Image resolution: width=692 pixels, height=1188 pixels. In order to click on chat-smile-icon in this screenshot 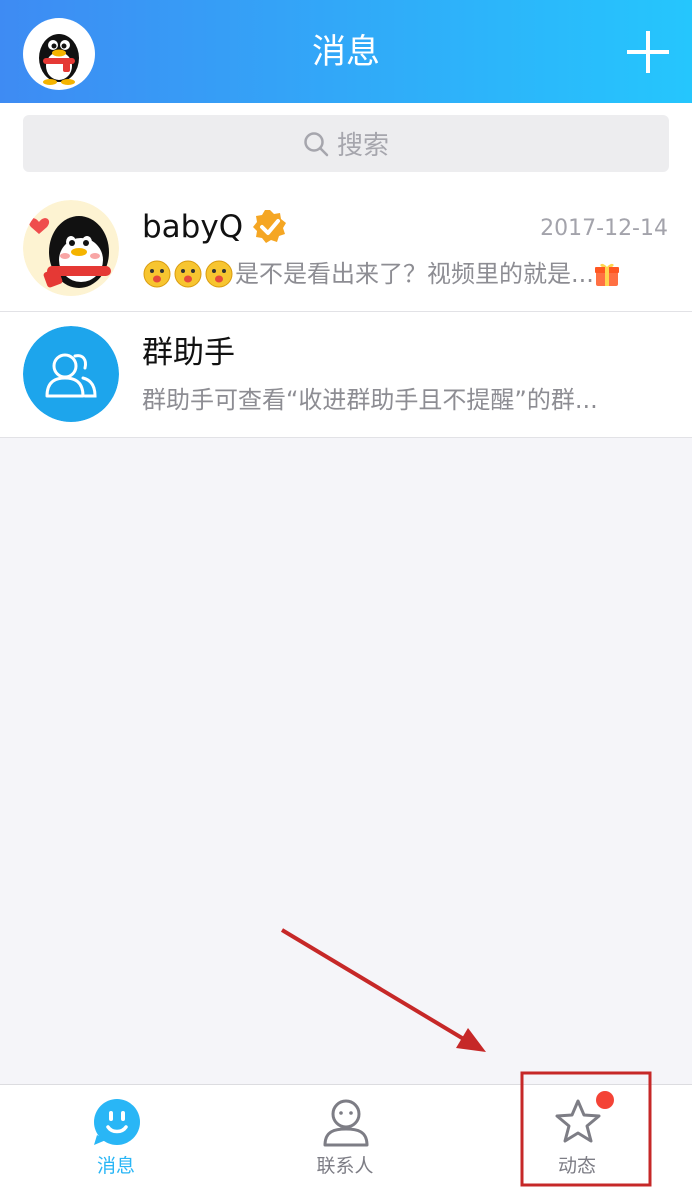, I will do `click(117, 1122)`.